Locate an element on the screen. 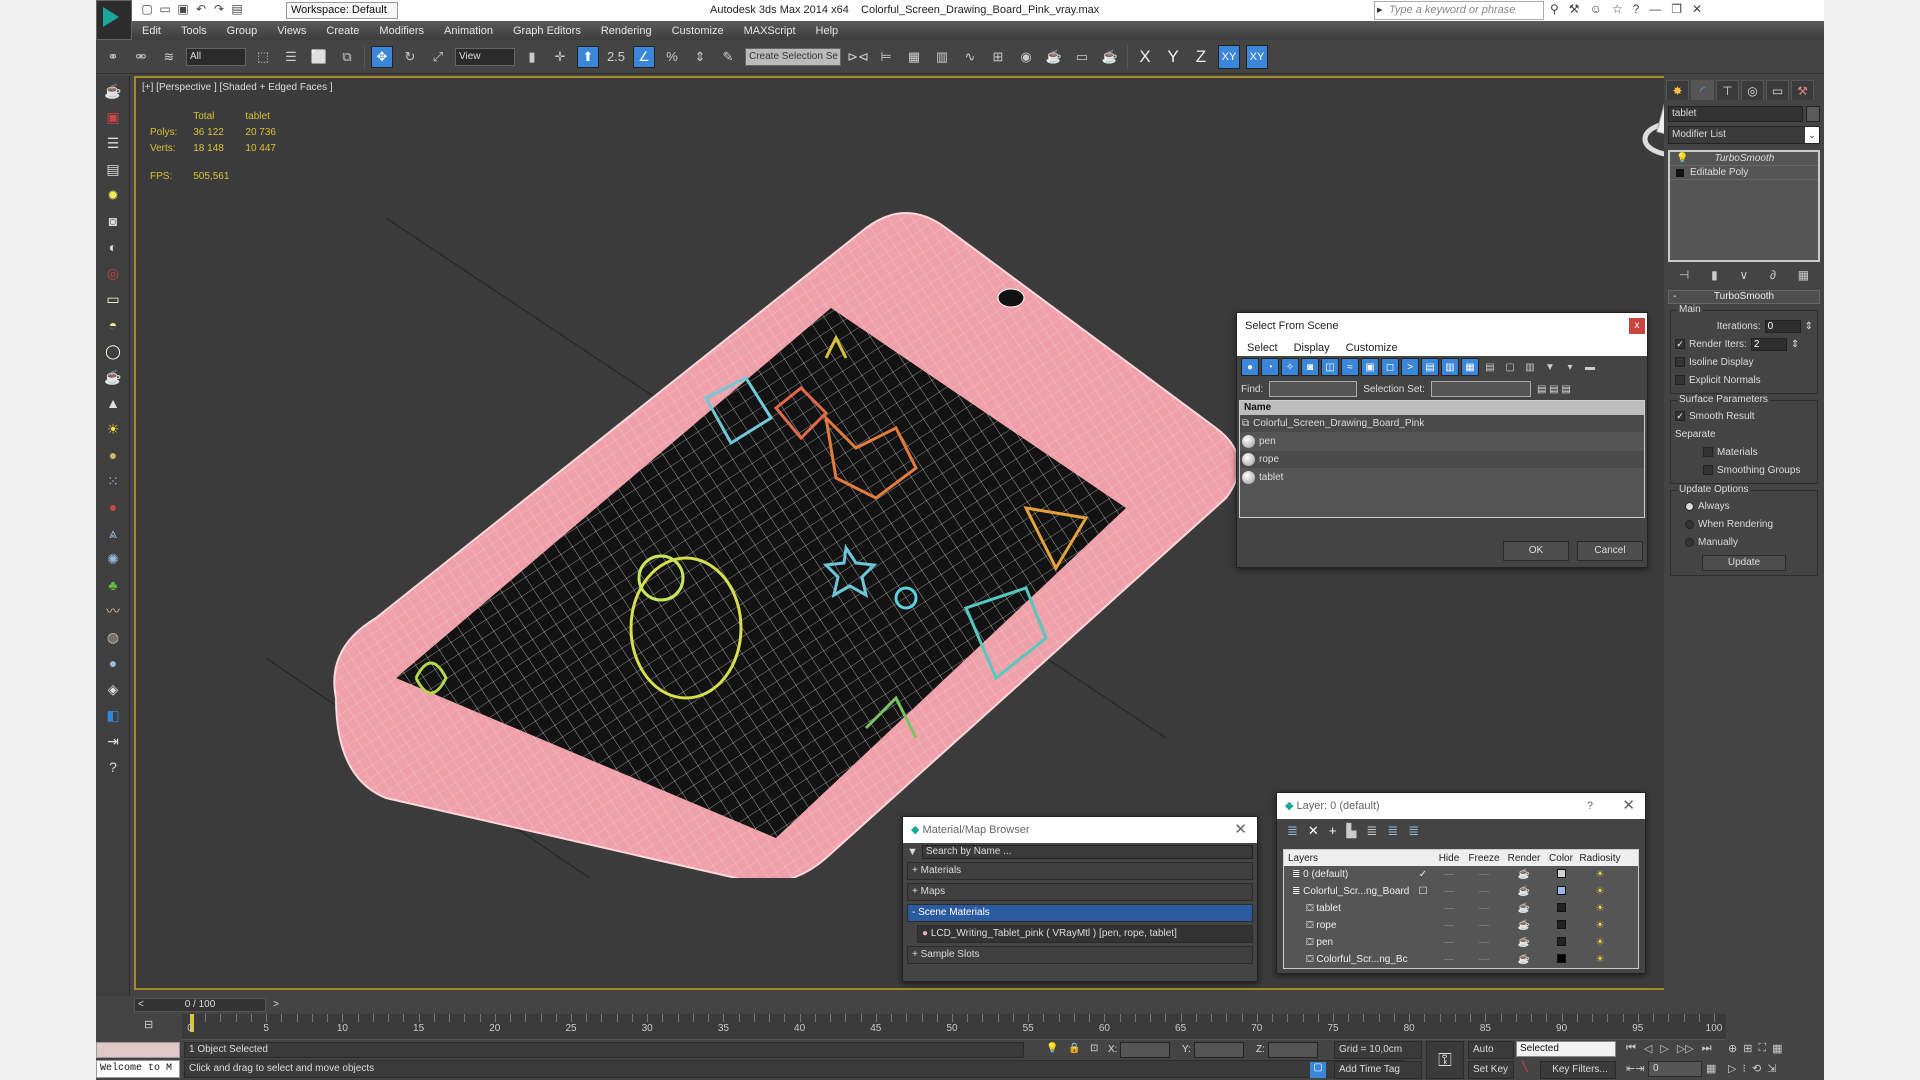 The height and width of the screenshot is (1080, 1920). render-production-icon: ☕ is located at coordinates (1110, 57).